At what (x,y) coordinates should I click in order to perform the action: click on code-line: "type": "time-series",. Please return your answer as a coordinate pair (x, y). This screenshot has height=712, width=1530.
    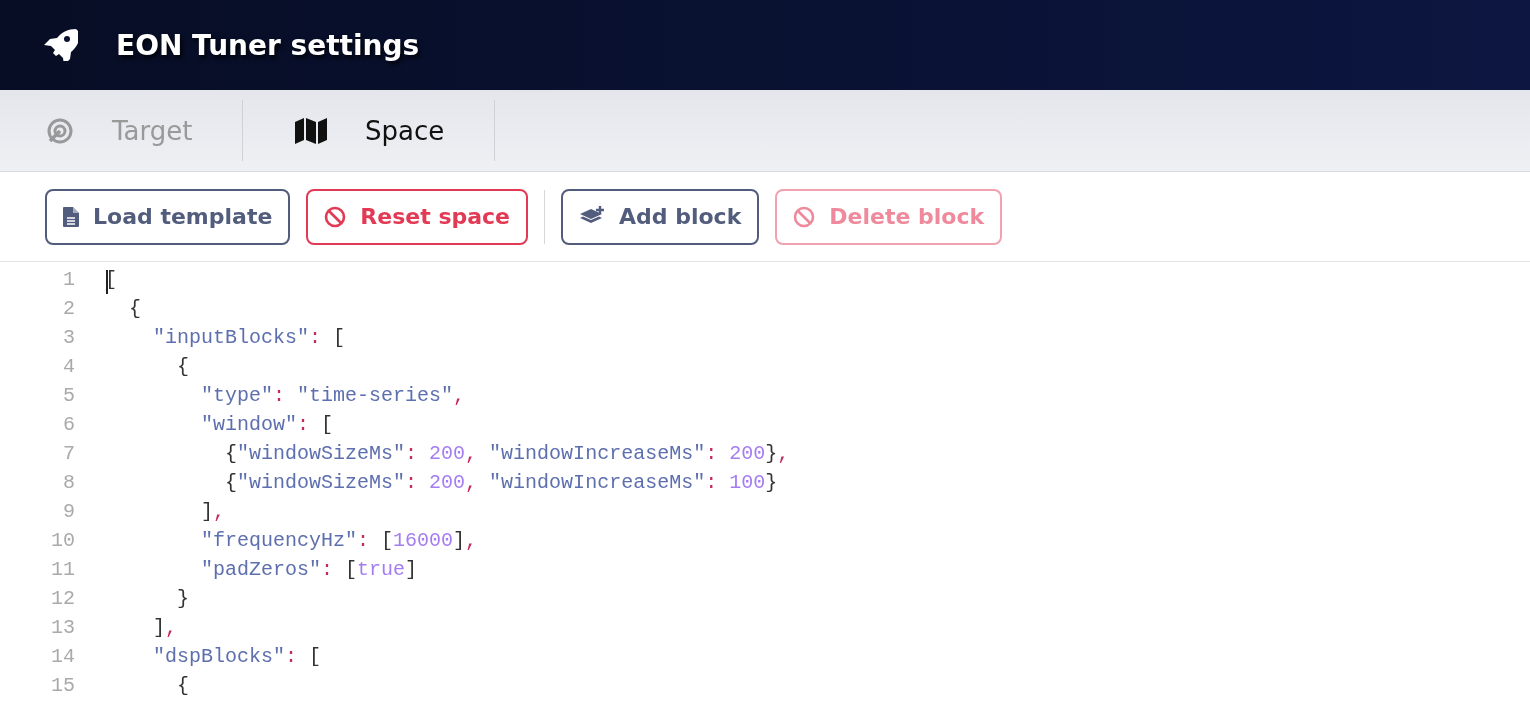
    Looking at the image, I should click on (285, 395).